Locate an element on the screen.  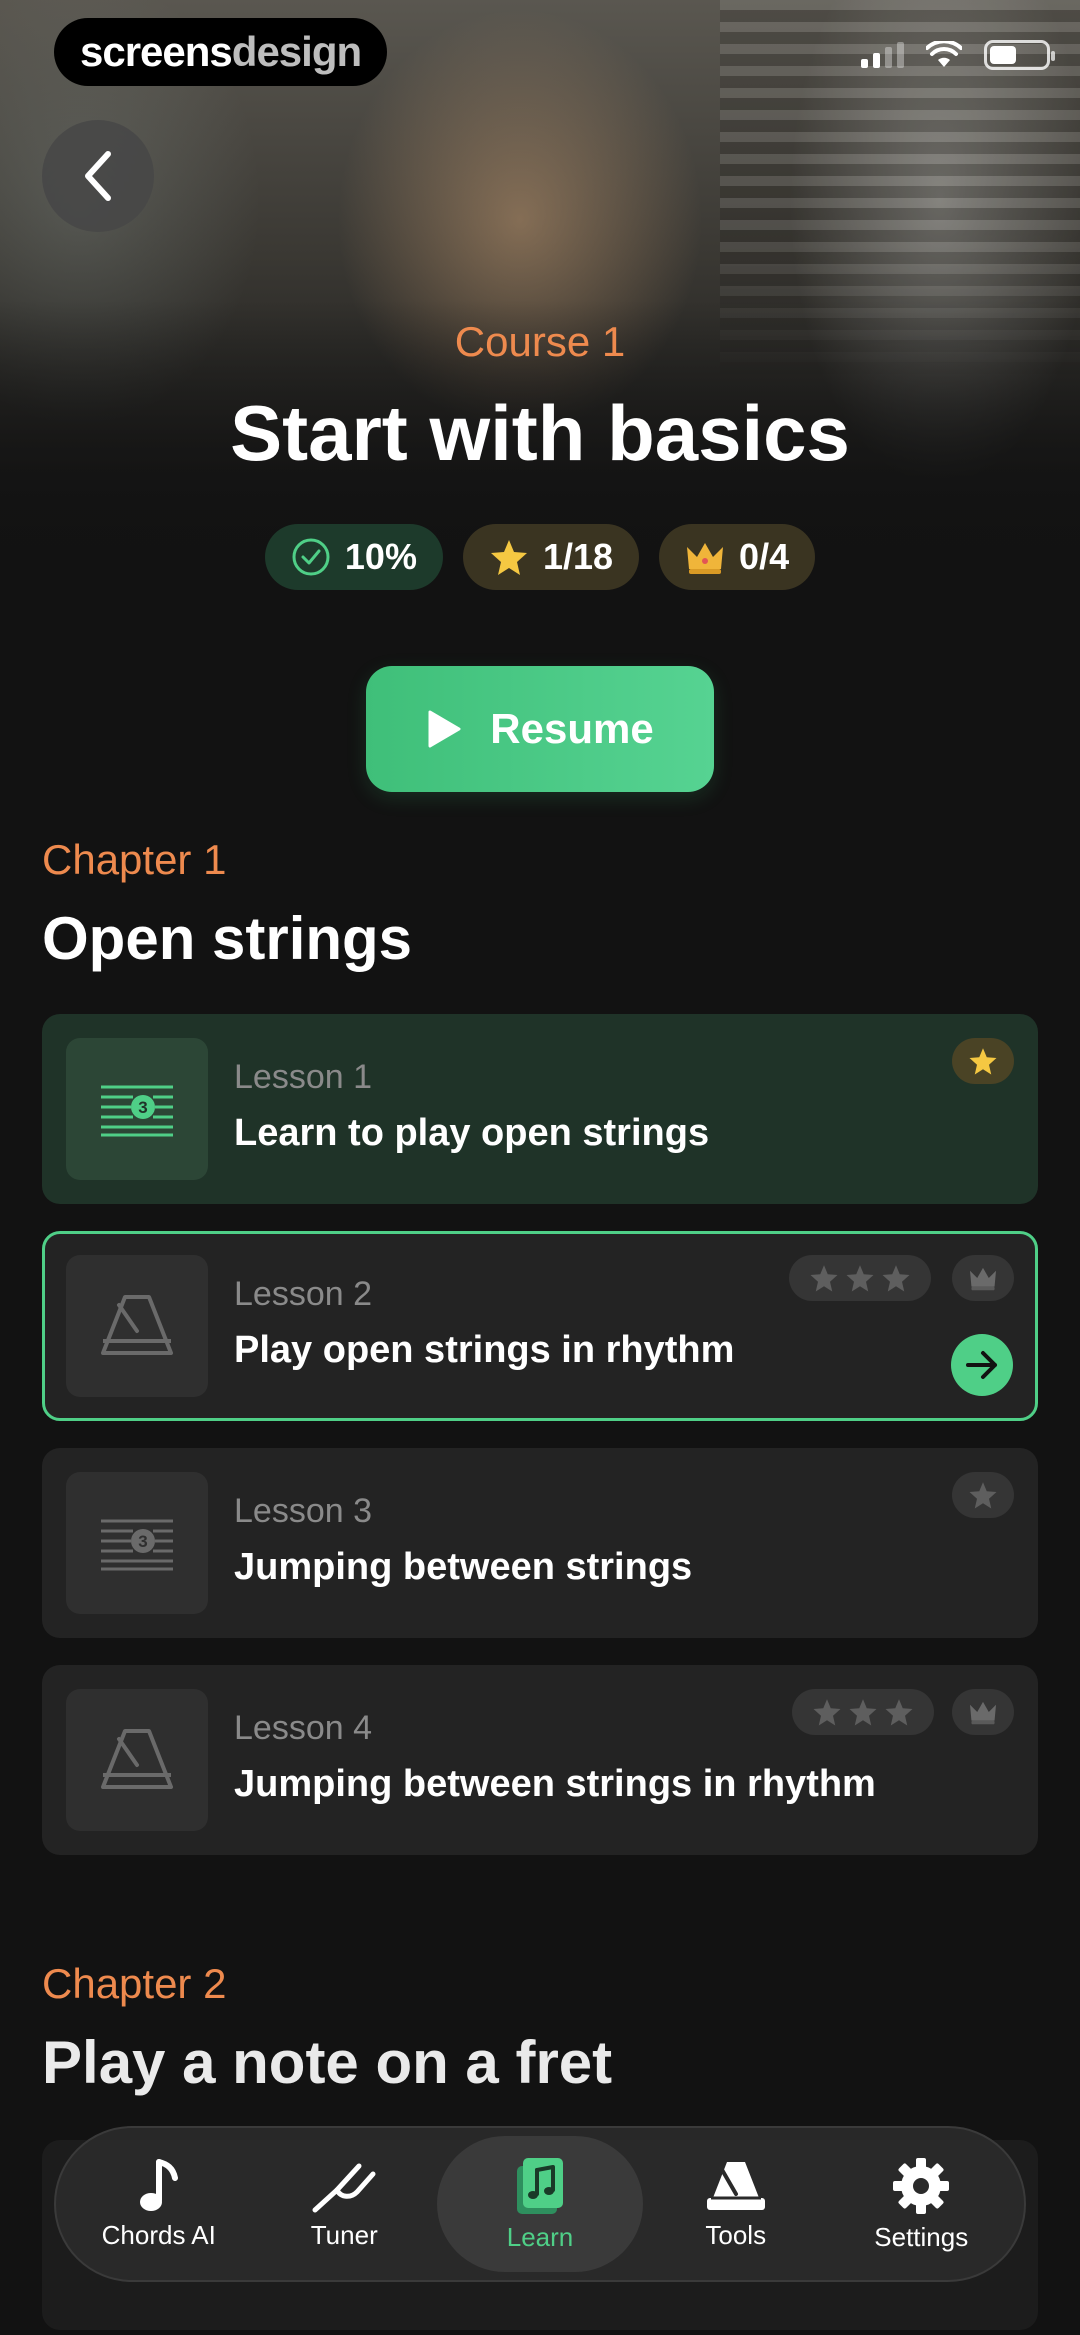
back-button is located at coordinates (98, 176).